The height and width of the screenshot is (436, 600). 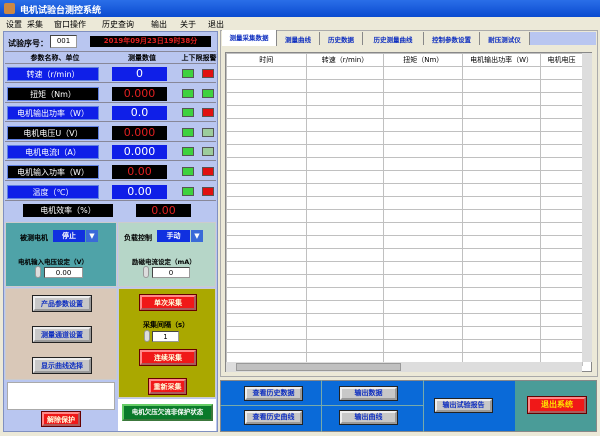 I want to click on param-name: 转速（r/min）, so click(x=53, y=74).